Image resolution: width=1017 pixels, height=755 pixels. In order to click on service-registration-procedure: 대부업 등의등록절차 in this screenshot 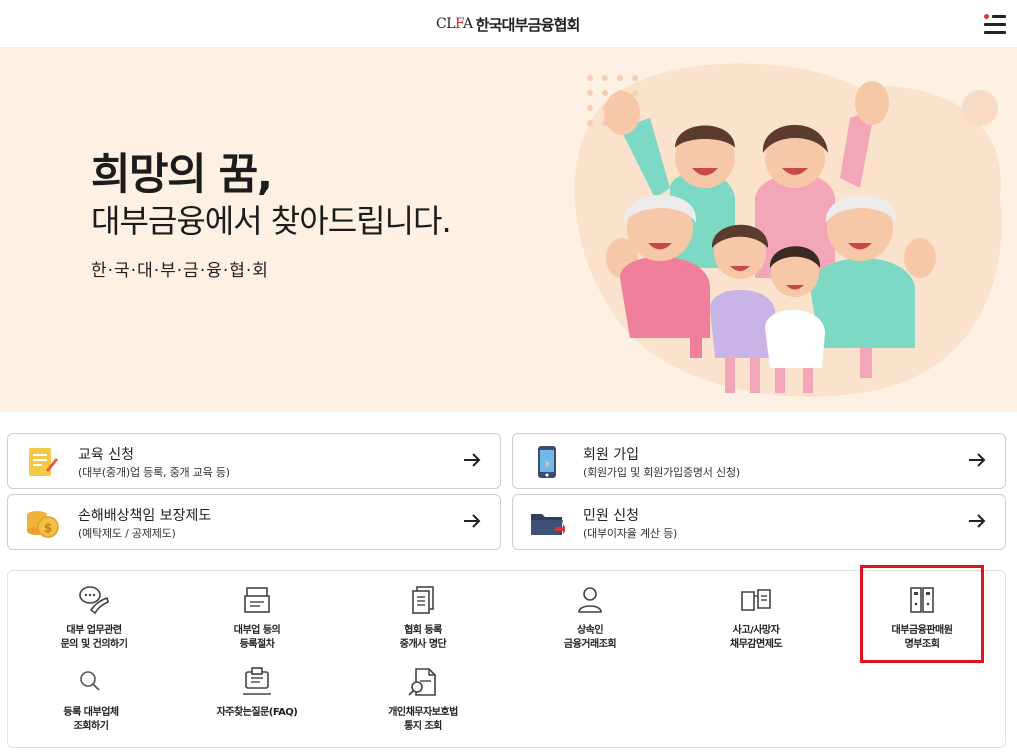, I will do `click(257, 618)`.